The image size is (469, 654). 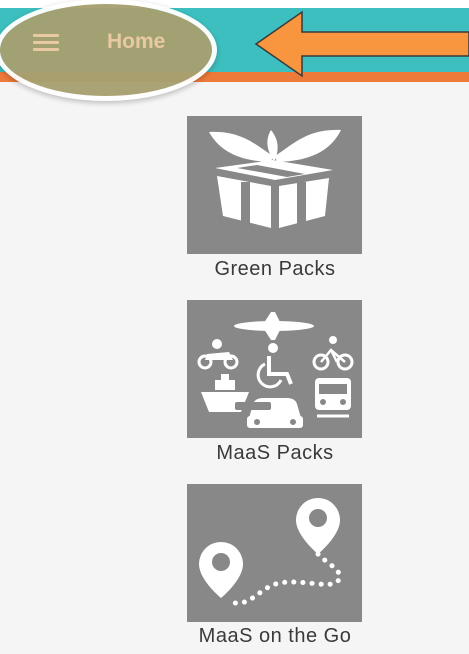 I want to click on left-arrow-icon, so click(x=361, y=44).